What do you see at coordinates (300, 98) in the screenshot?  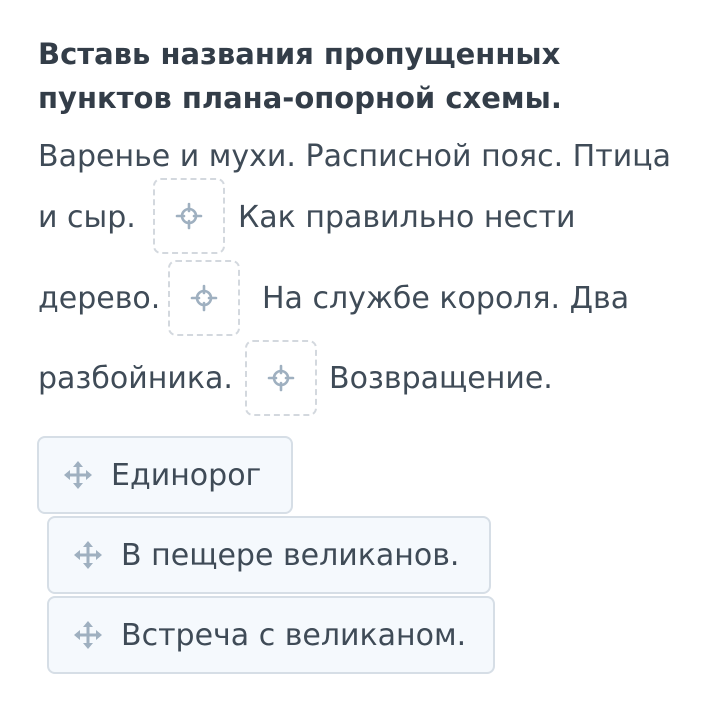 I see `task-title-line-2: пунктов плана-опорной схемы.` at bounding box center [300, 98].